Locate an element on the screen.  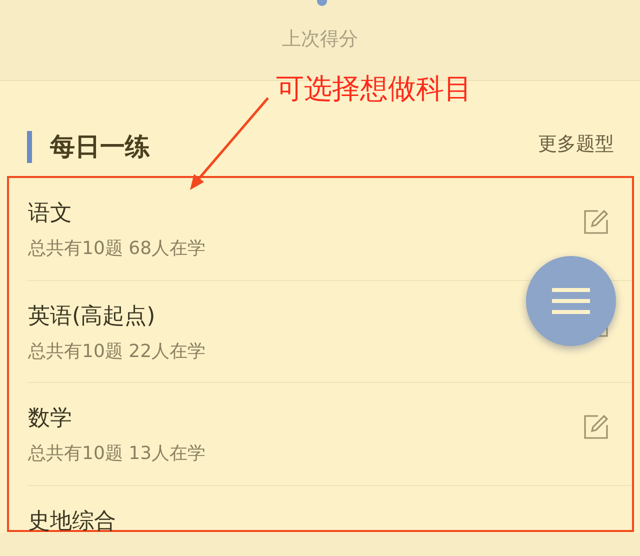
subject-name: 英语(高起点) is located at coordinates (92, 316).